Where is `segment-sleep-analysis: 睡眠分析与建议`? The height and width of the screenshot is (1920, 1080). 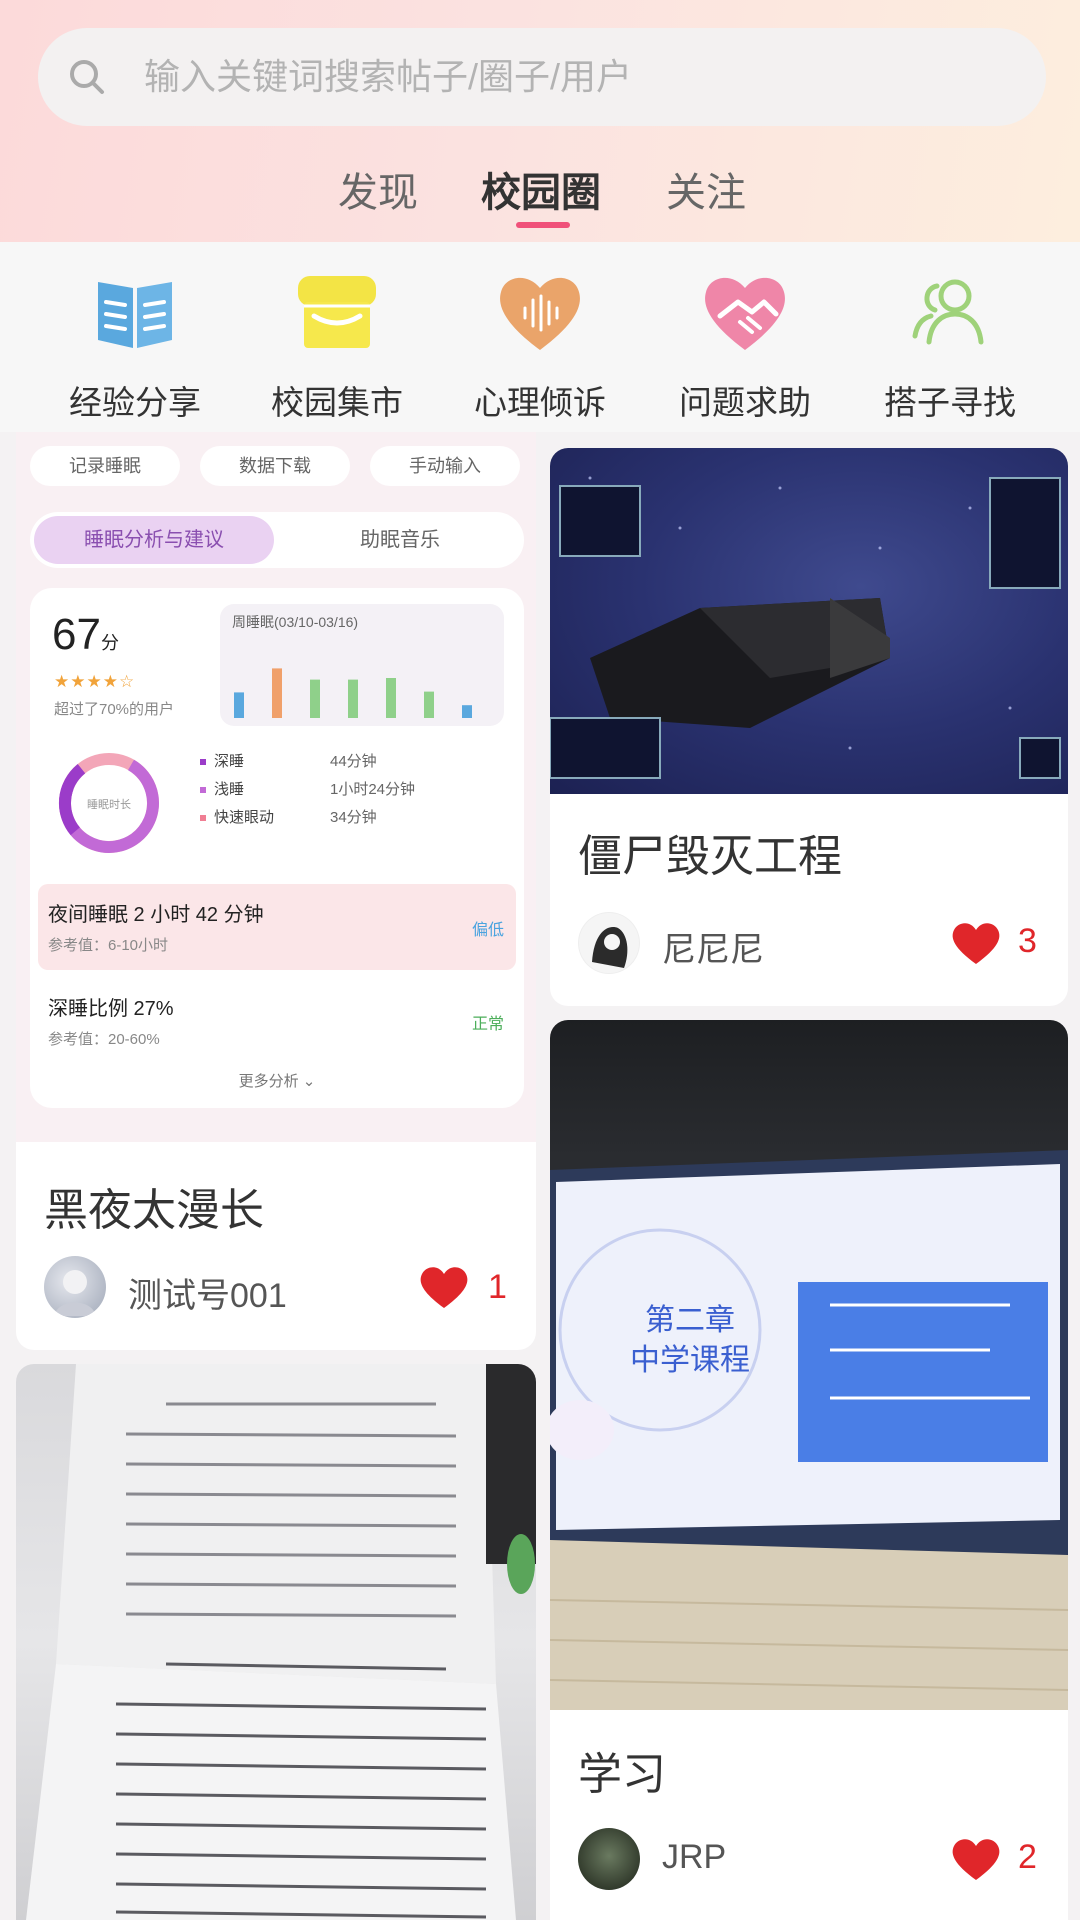 segment-sleep-analysis: 睡眠分析与建议 is located at coordinates (154, 540).